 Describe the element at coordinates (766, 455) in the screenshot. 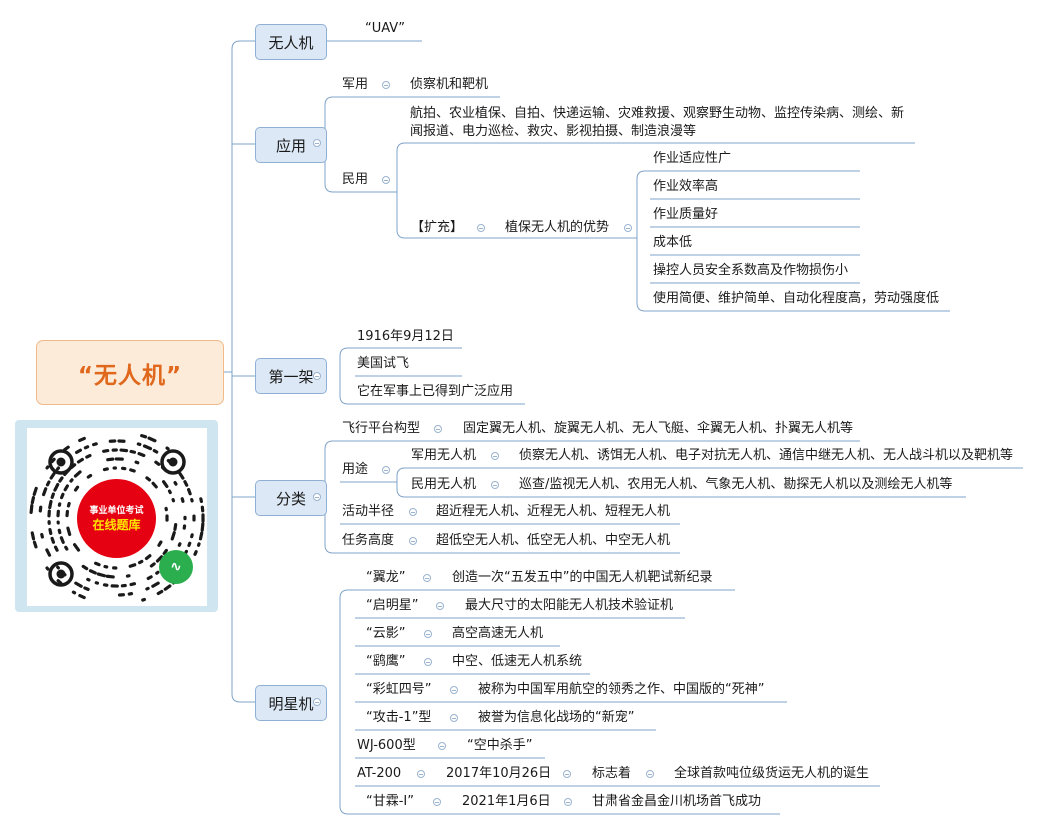

I see `cls-mil-desc: 侦察无人机、诱饵无人机、电子对抗无人机、通信中继无人机、无人战斗机以及靶机等` at that location.